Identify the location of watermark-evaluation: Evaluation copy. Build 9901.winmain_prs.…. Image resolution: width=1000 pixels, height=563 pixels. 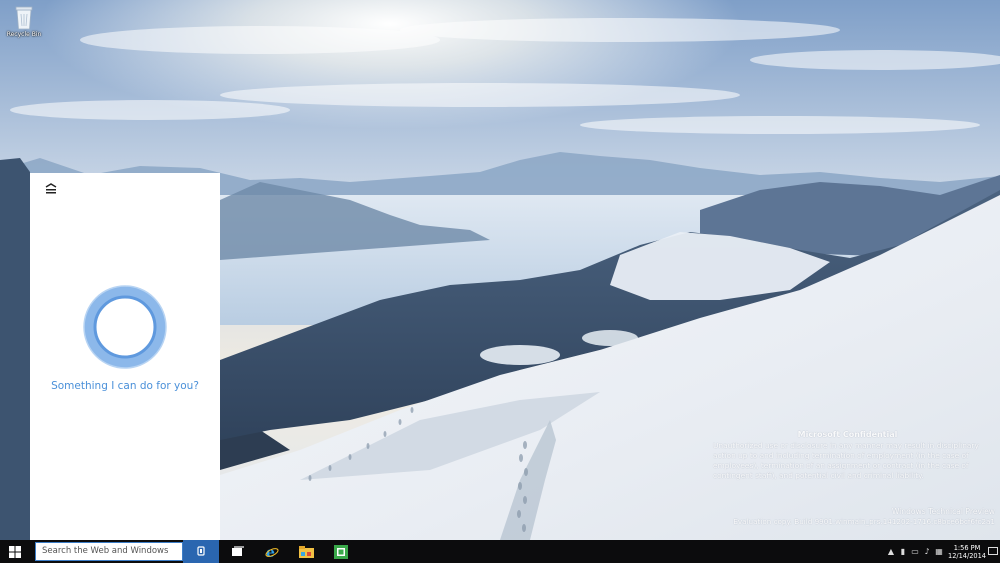
(864, 521).